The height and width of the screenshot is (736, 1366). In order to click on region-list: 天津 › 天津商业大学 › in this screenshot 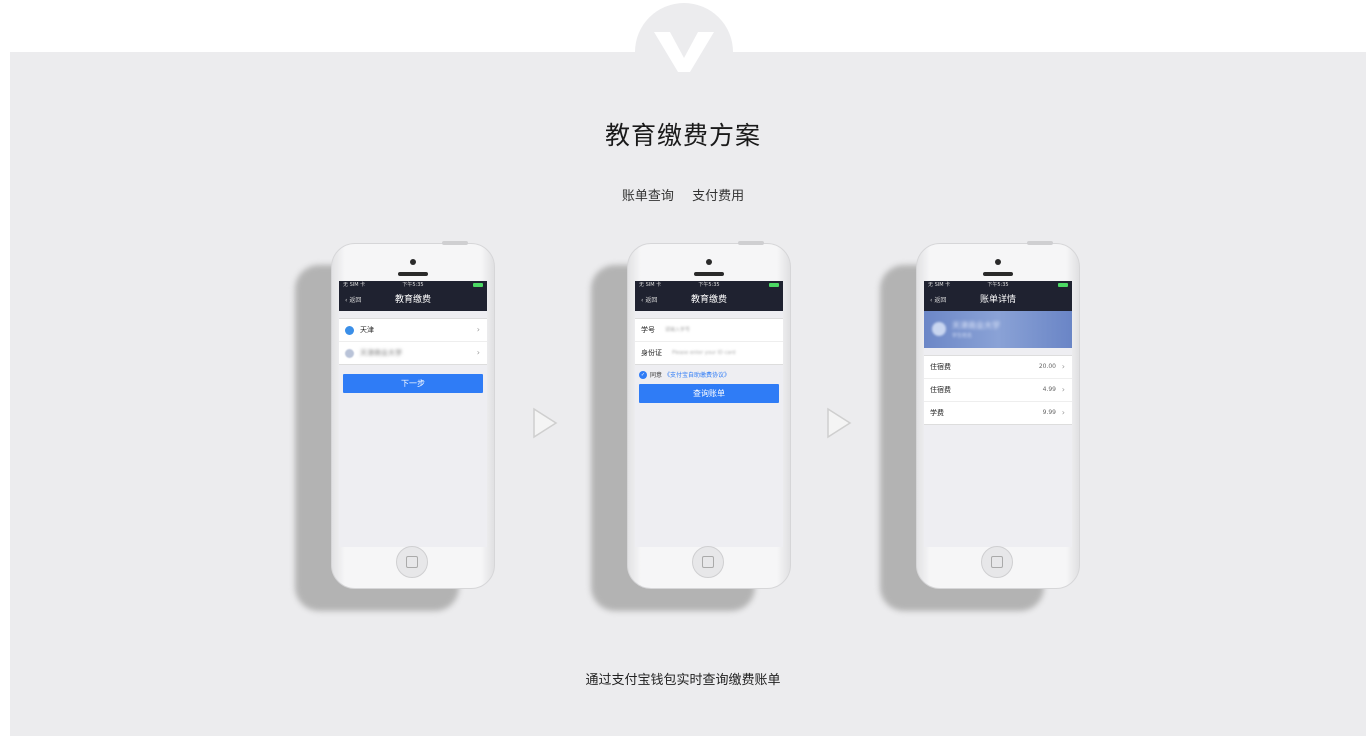, I will do `click(413, 341)`.